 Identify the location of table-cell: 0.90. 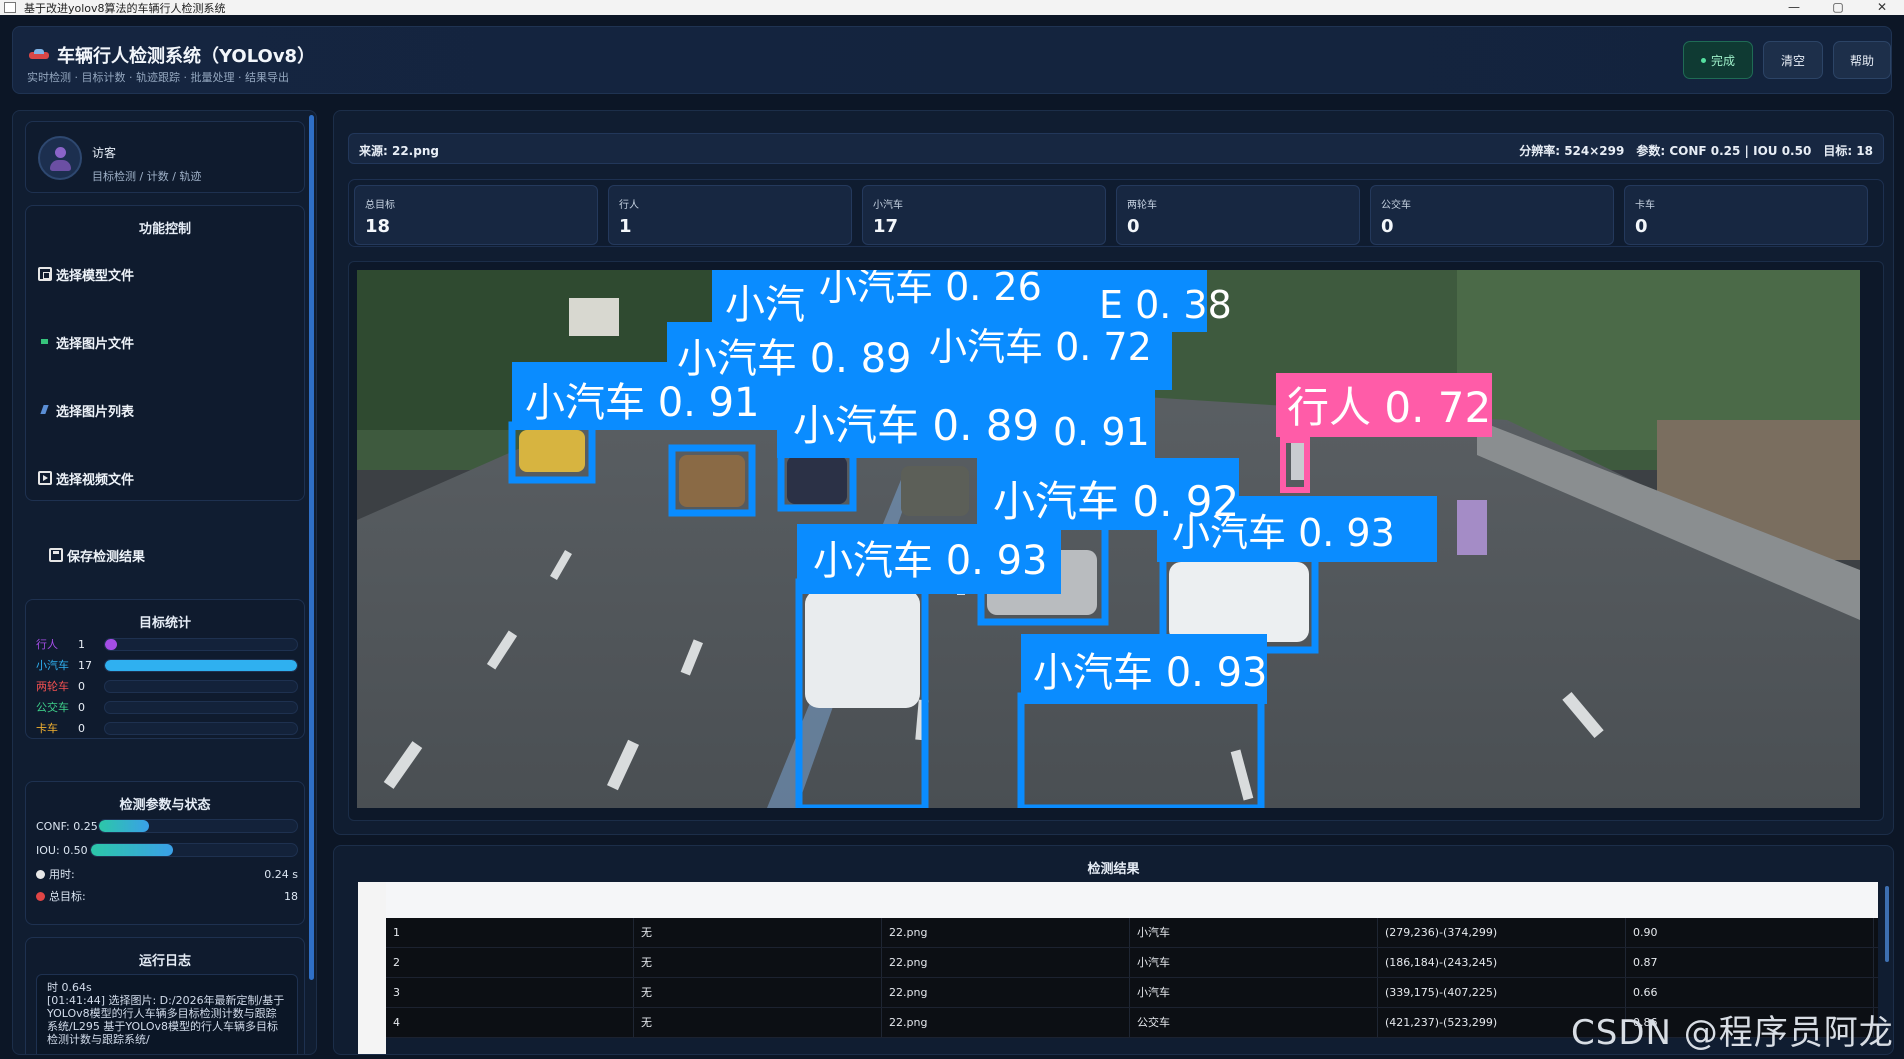
(1750, 932).